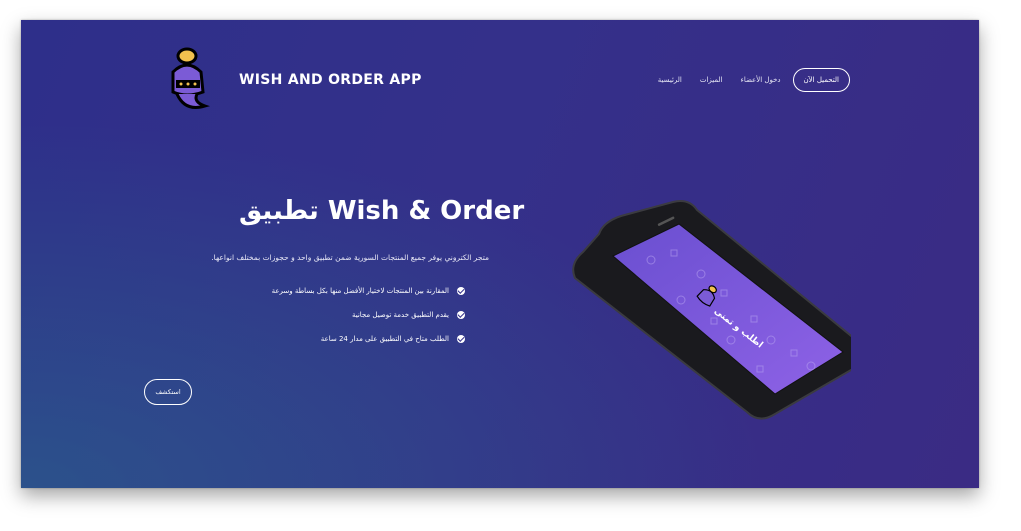  What do you see at coordinates (670, 80) in the screenshot?
I see `nav-link-home: الرئيسية` at bounding box center [670, 80].